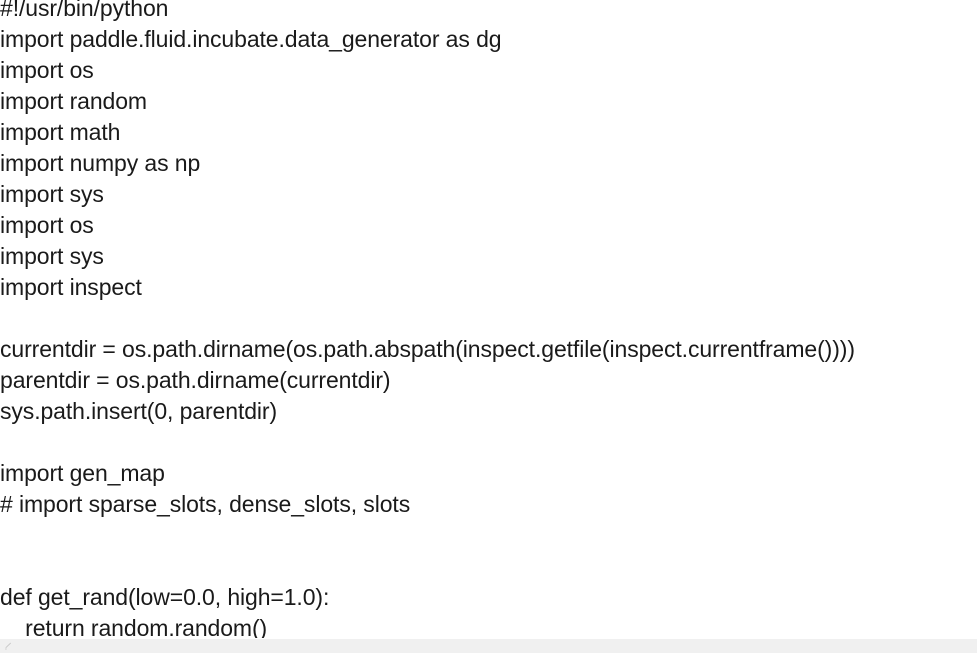 The image size is (977, 653). Describe the element at coordinates (195, 380) in the screenshot. I see `code-line: parentdir = os.path.dirname(currentdir)` at that location.